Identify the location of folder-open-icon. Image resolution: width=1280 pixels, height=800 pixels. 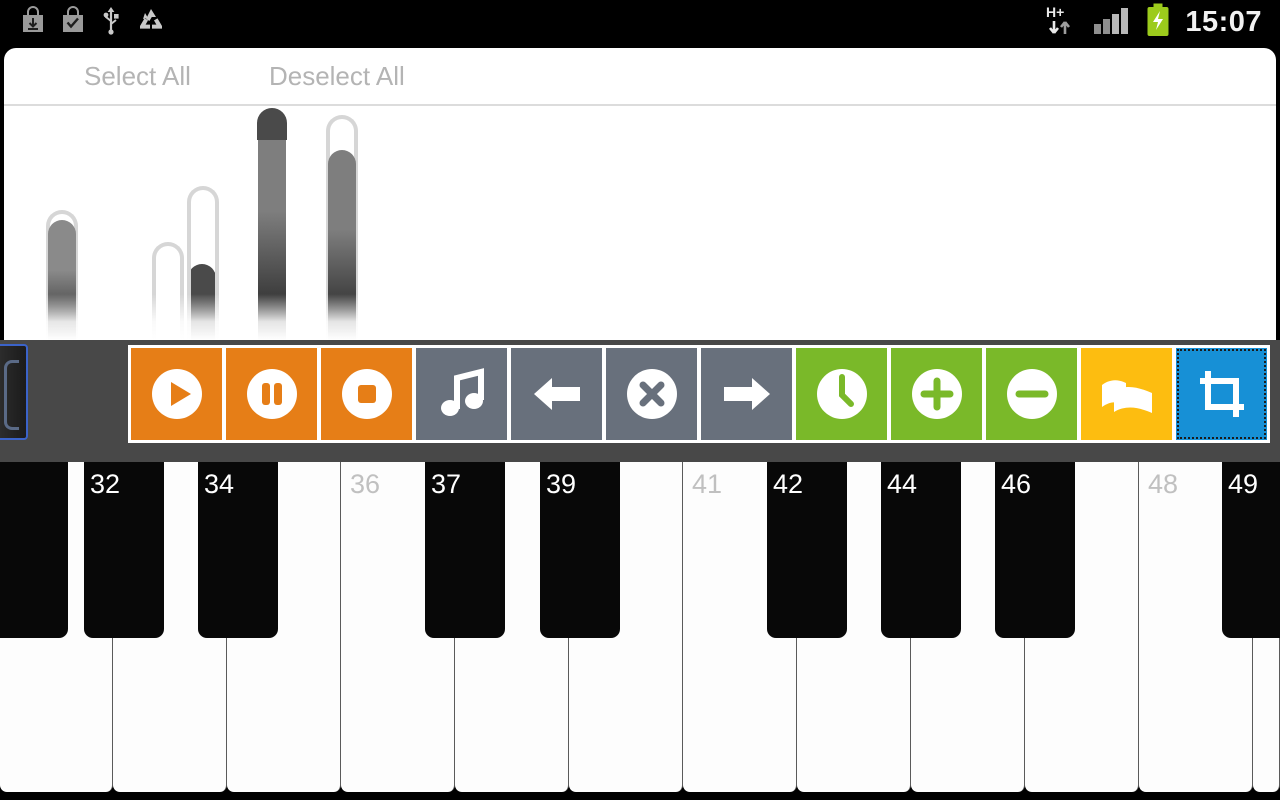
(1127, 394).